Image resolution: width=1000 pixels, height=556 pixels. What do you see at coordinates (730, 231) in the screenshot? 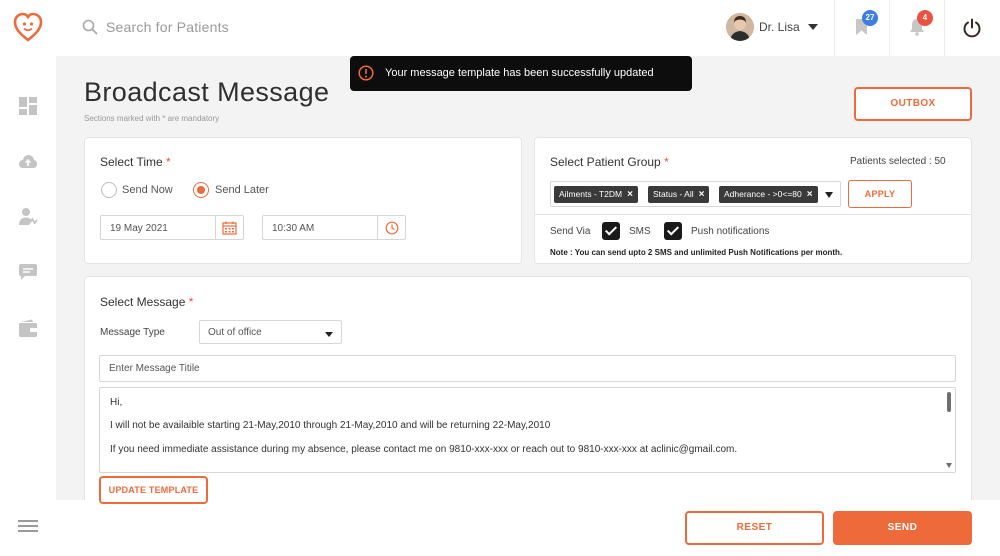
I see `push-label: Push notifications` at bounding box center [730, 231].